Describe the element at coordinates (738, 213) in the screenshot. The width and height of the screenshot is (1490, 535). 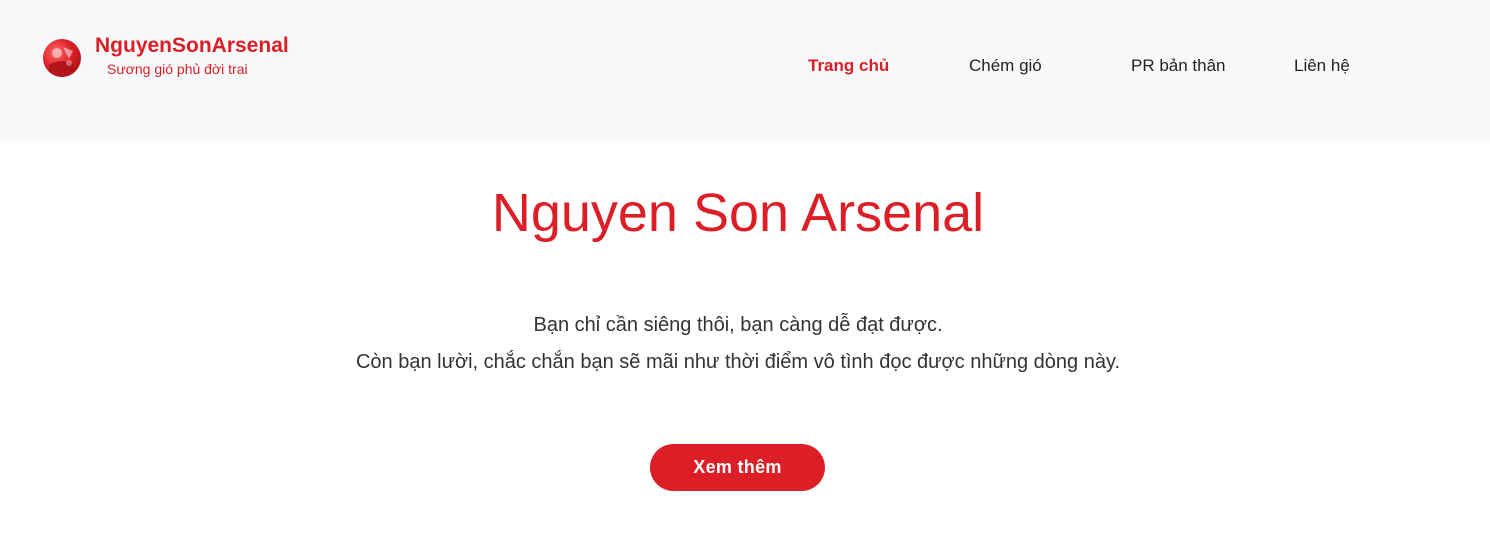
I see `hero-title: Nguyen Son Arsenal` at that location.